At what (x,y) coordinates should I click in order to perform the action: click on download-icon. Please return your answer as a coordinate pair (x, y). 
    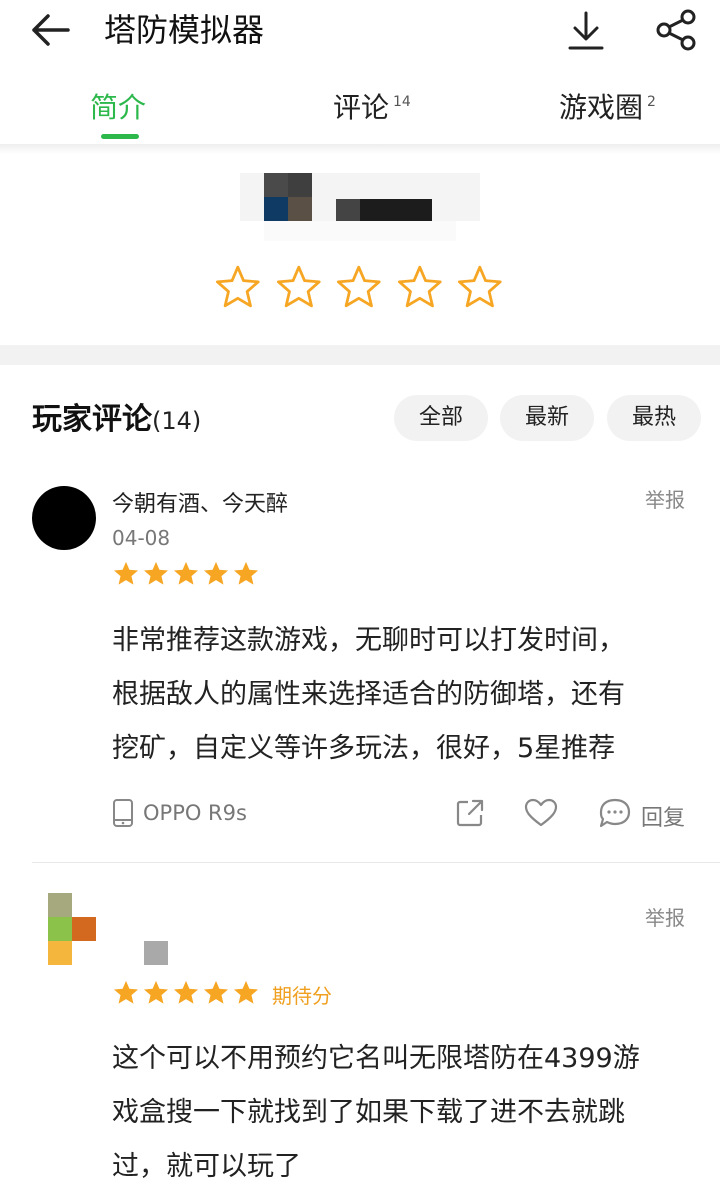
    Looking at the image, I should click on (586, 31).